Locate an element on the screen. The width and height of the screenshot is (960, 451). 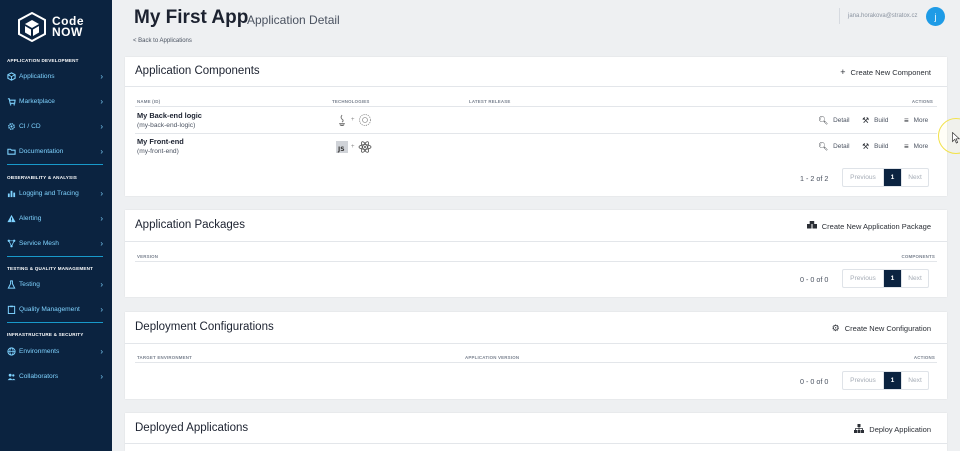
sidebar-item-cicd: CI / CD › is located at coordinates (56, 126).